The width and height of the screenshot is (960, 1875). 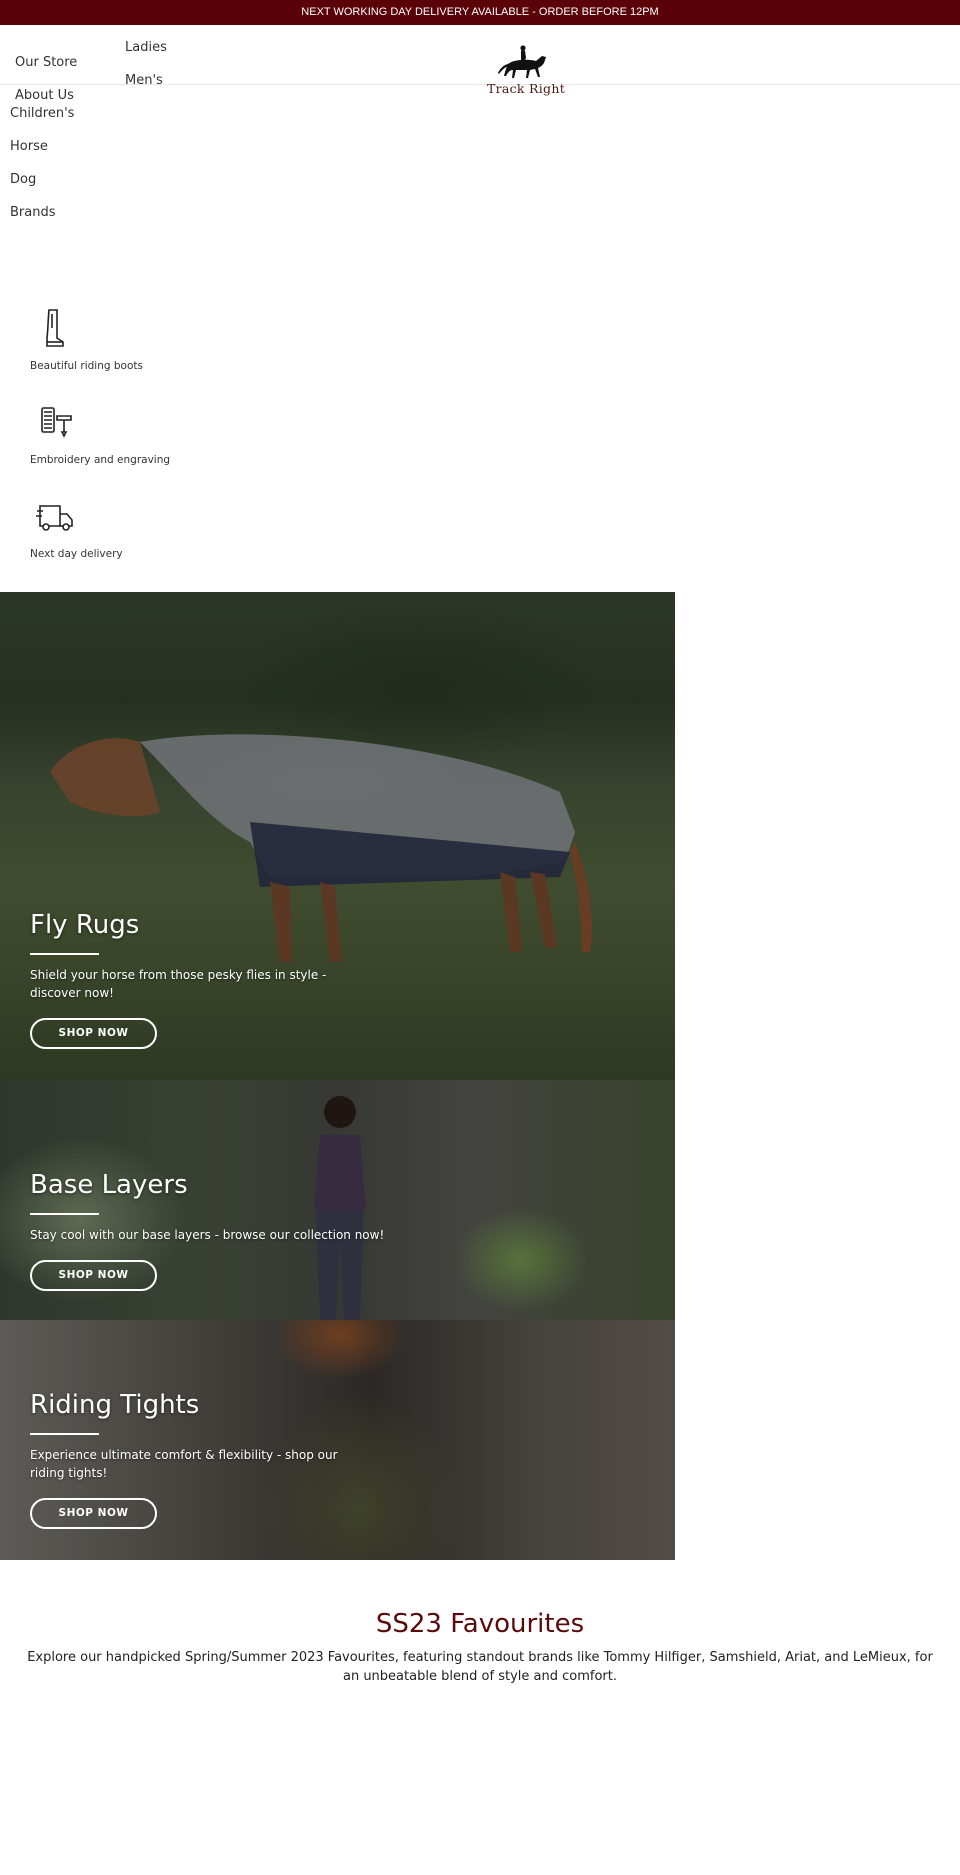 What do you see at coordinates (29, 146) in the screenshot?
I see `nav-horse: Horse` at bounding box center [29, 146].